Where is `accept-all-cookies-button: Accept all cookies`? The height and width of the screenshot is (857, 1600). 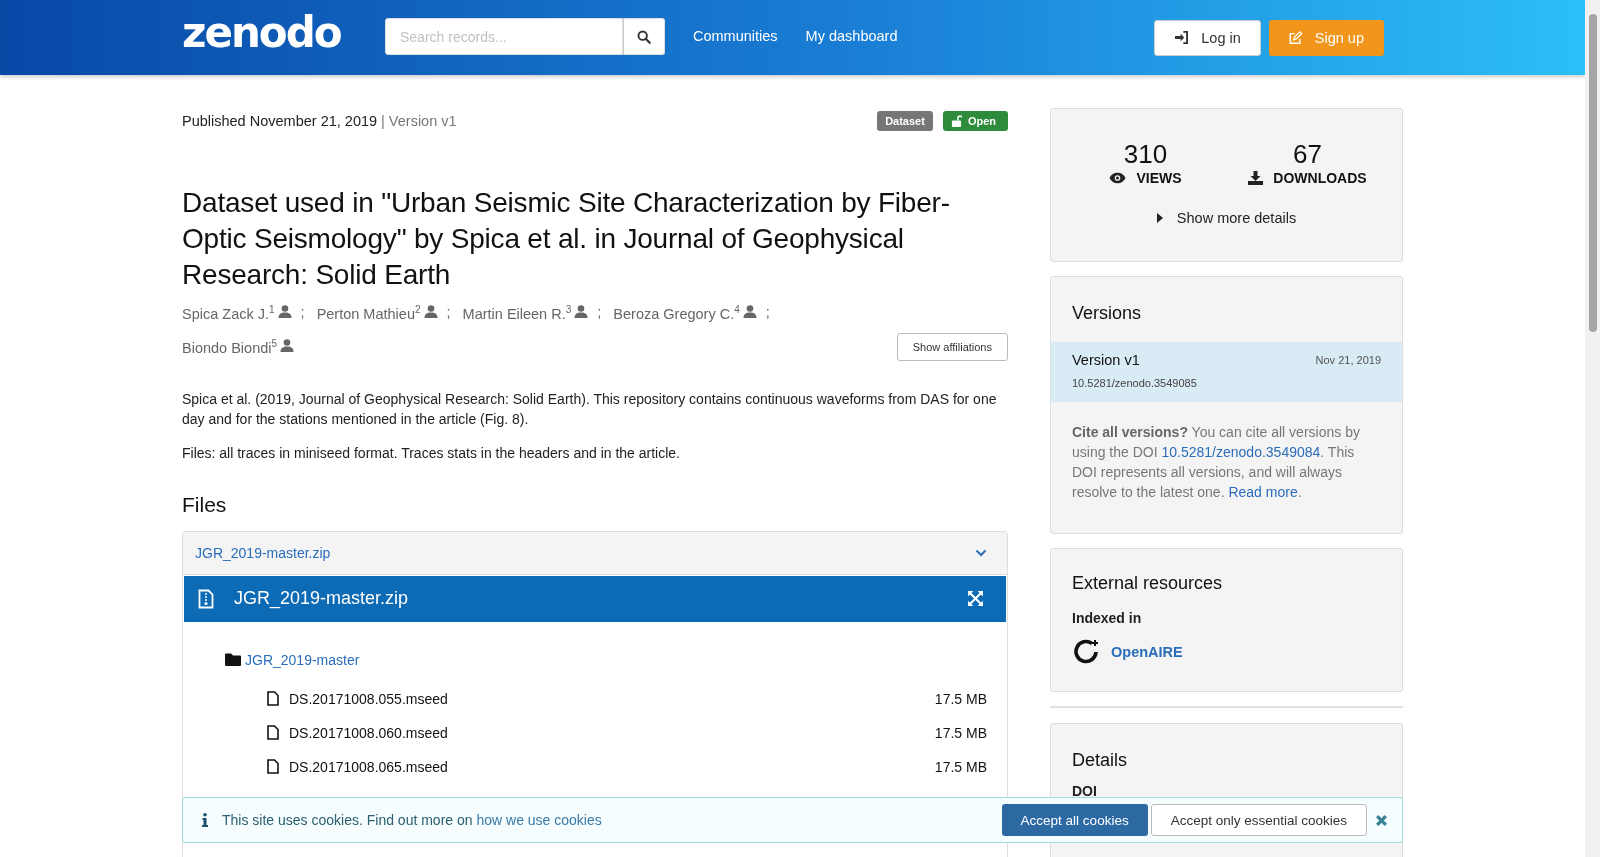
accept-all-cookies-button: Accept all cookies is located at coordinates (1074, 820).